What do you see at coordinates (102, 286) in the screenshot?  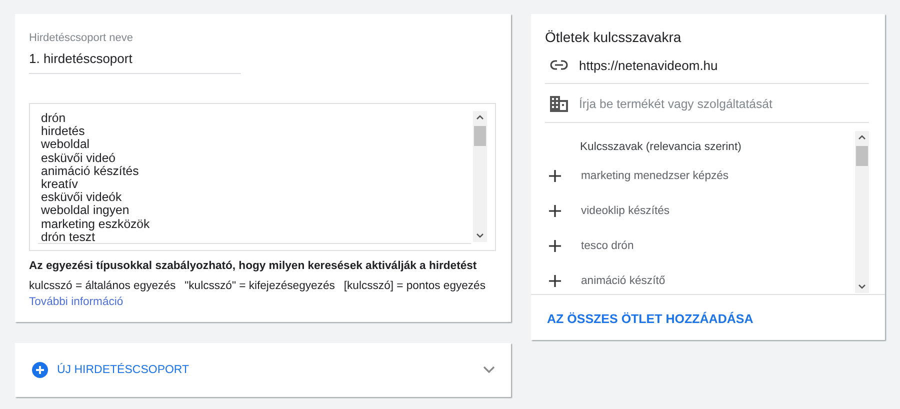 I see `match-type-text: kulcsszó = általános egyezés` at bounding box center [102, 286].